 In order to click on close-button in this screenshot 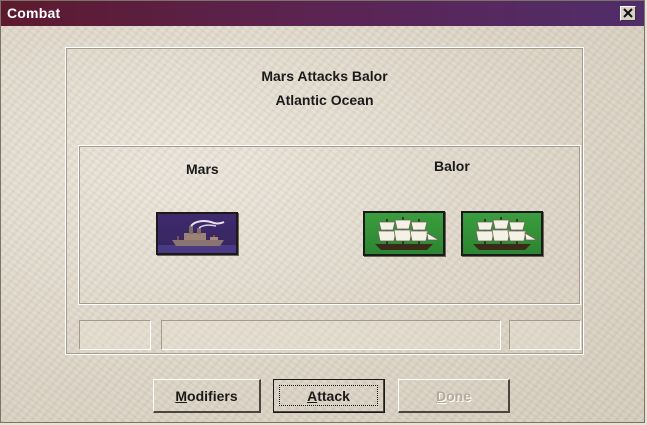, I will do `click(628, 13)`.